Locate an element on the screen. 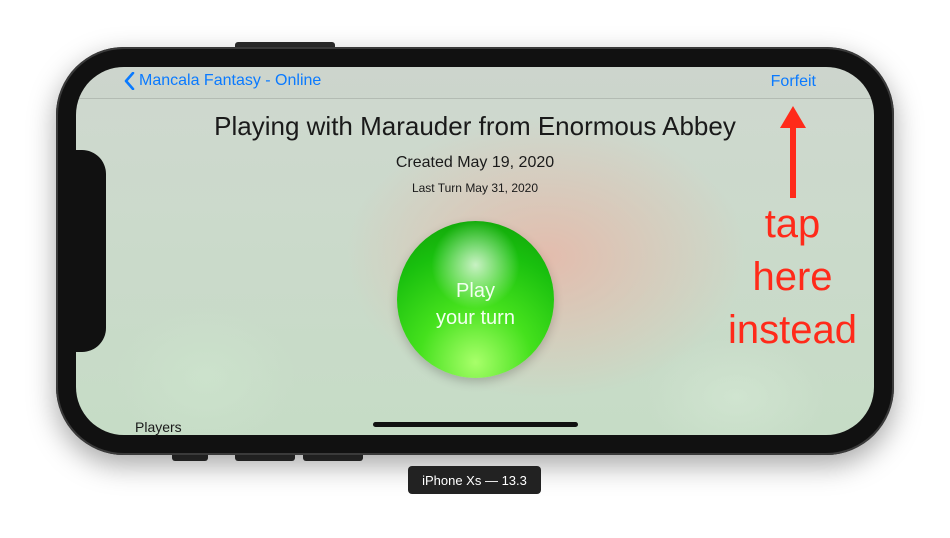  play-turn-button: Play your turn is located at coordinates (475, 299).